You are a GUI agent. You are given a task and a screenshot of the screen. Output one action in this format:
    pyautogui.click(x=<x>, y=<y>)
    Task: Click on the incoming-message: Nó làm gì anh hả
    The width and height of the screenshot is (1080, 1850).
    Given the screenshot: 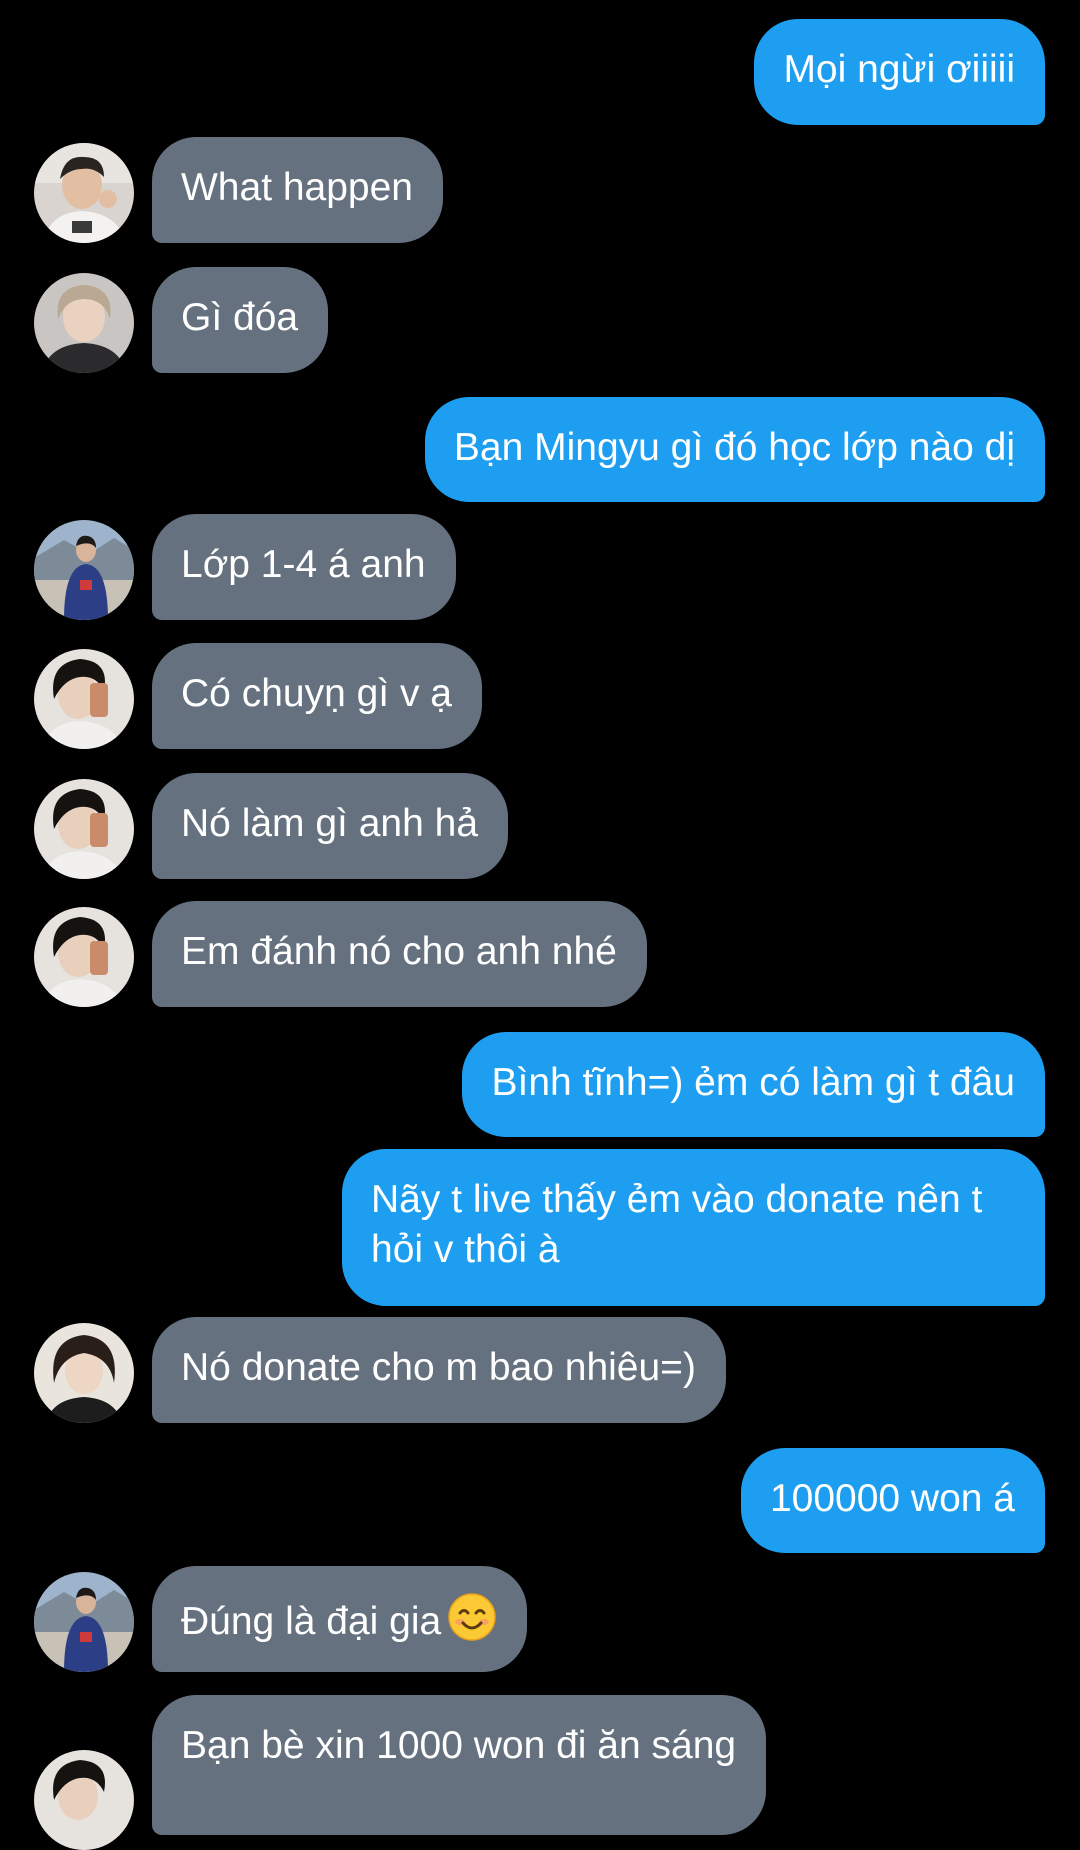 What is the action you would take?
    pyautogui.click(x=330, y=826)
    